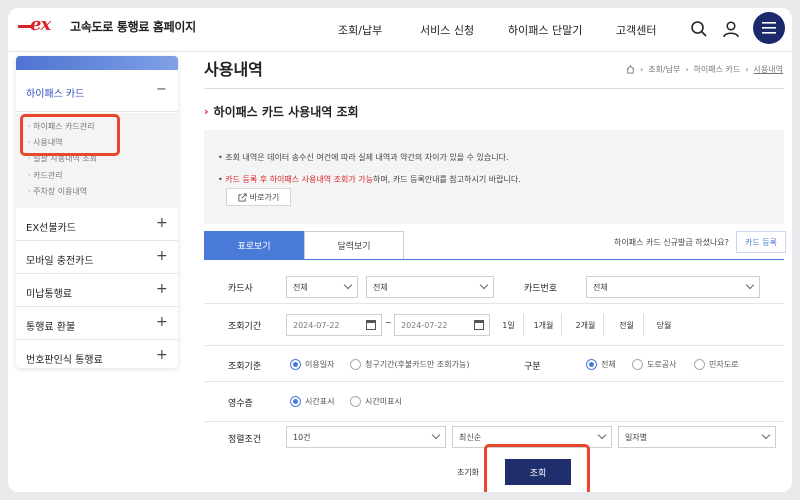 The width and height of the screenshot is (800, 500). What do you see at coordinates (509, 325) in the screenshot?
I see `quick-range-1day: 1일` at bounding box center [509, 325].